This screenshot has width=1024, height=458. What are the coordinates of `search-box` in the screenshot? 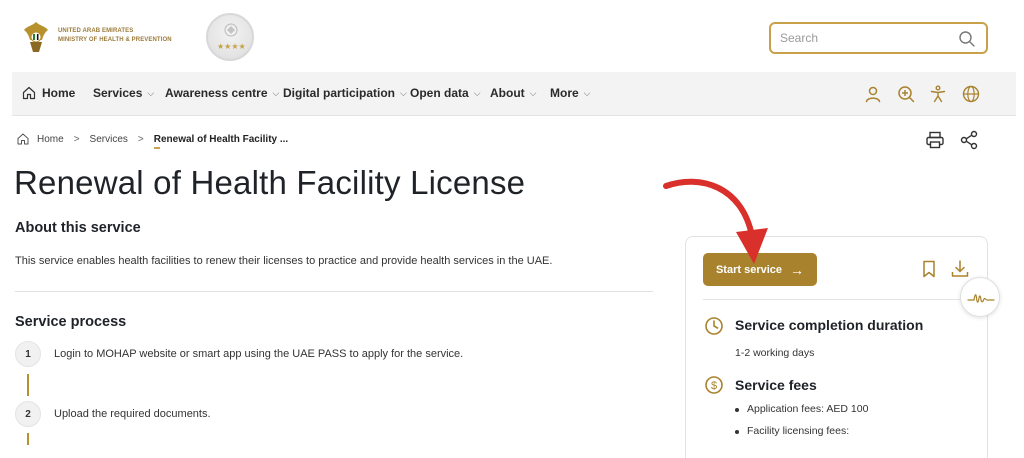 It's located at (878, 38).